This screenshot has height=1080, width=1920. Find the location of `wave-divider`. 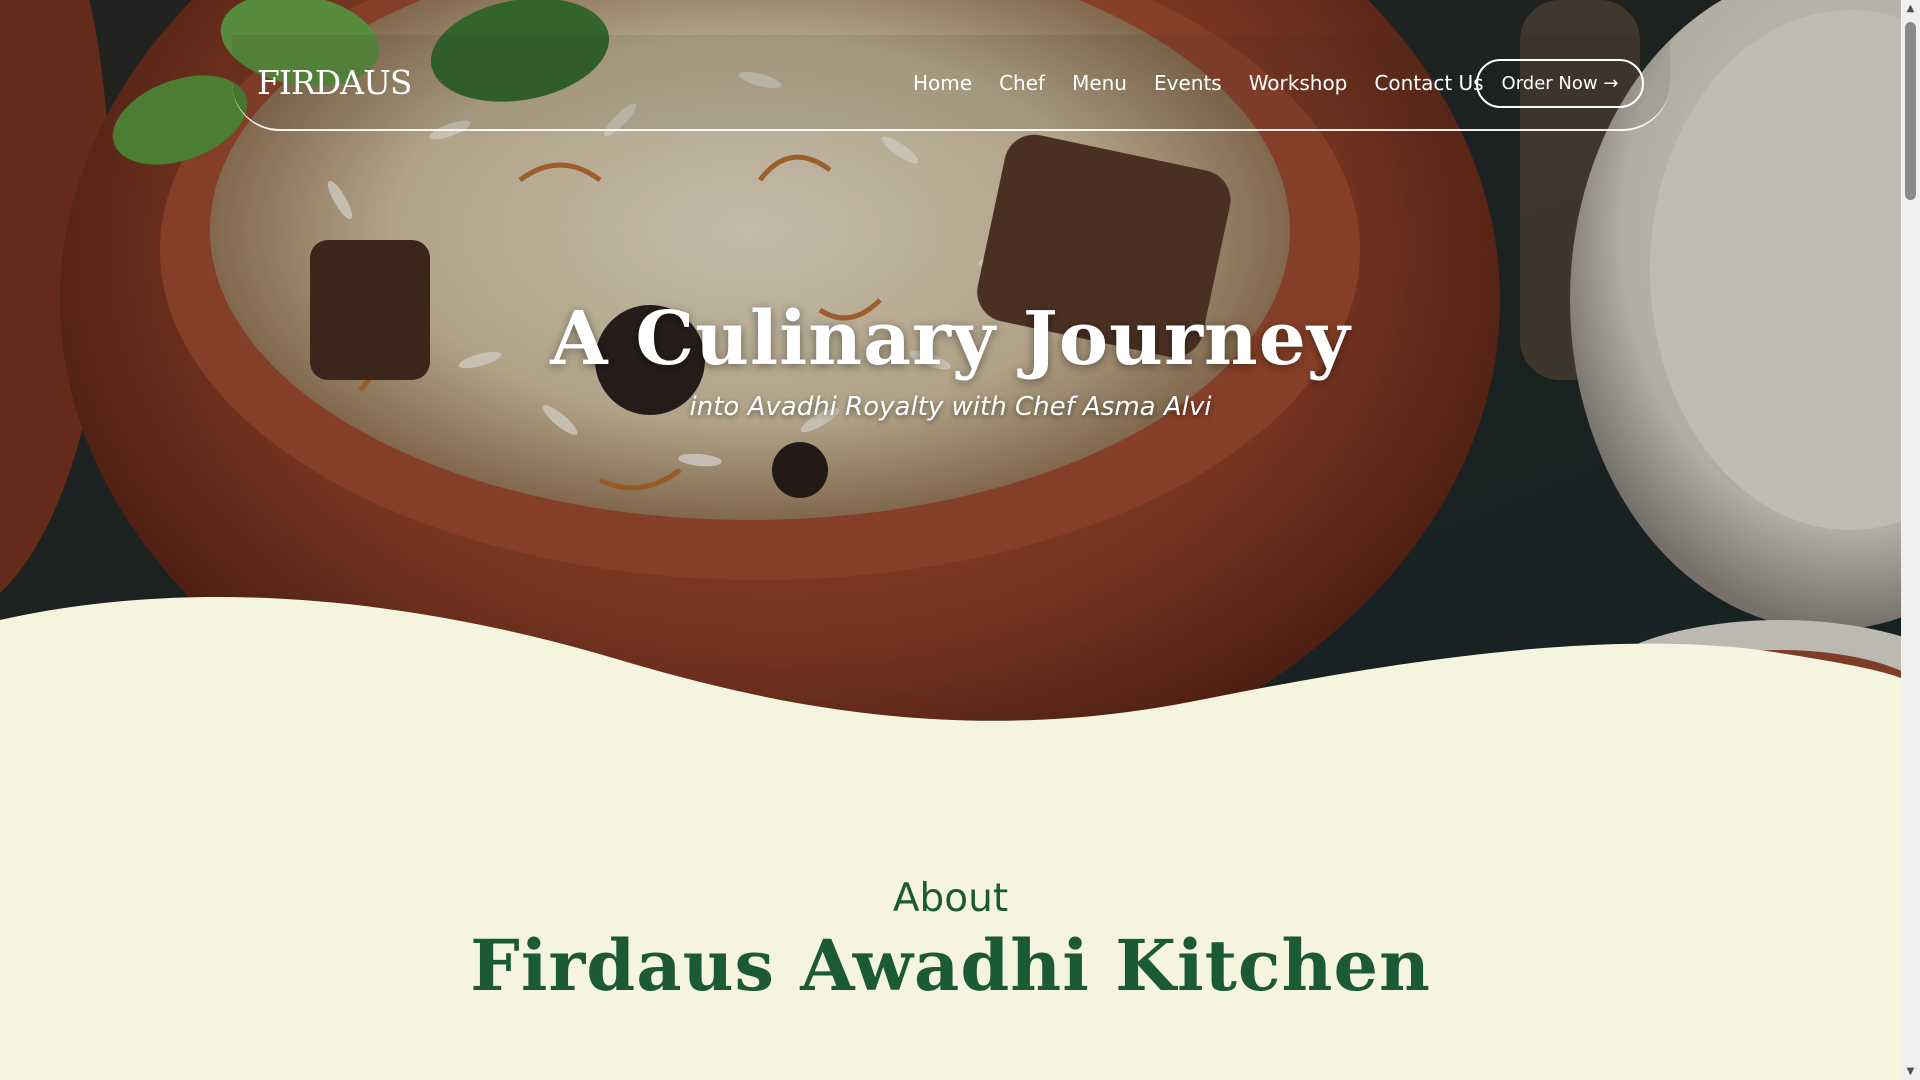

wave-divider is located at coordinates (950, 668).